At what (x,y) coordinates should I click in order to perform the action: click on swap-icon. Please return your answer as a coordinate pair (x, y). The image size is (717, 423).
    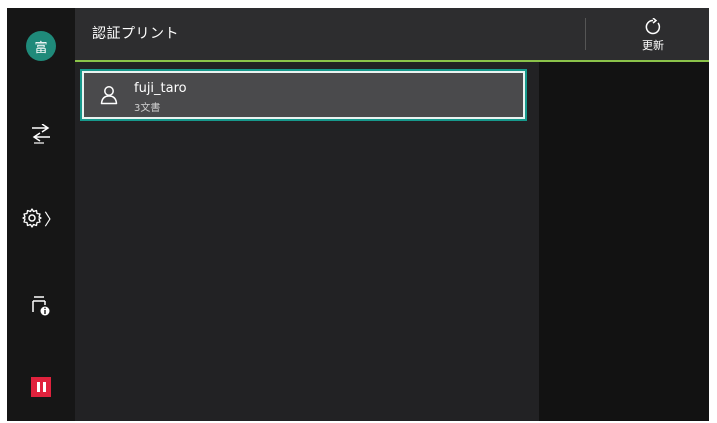
    Looking at the image, I should click on (41, 134).